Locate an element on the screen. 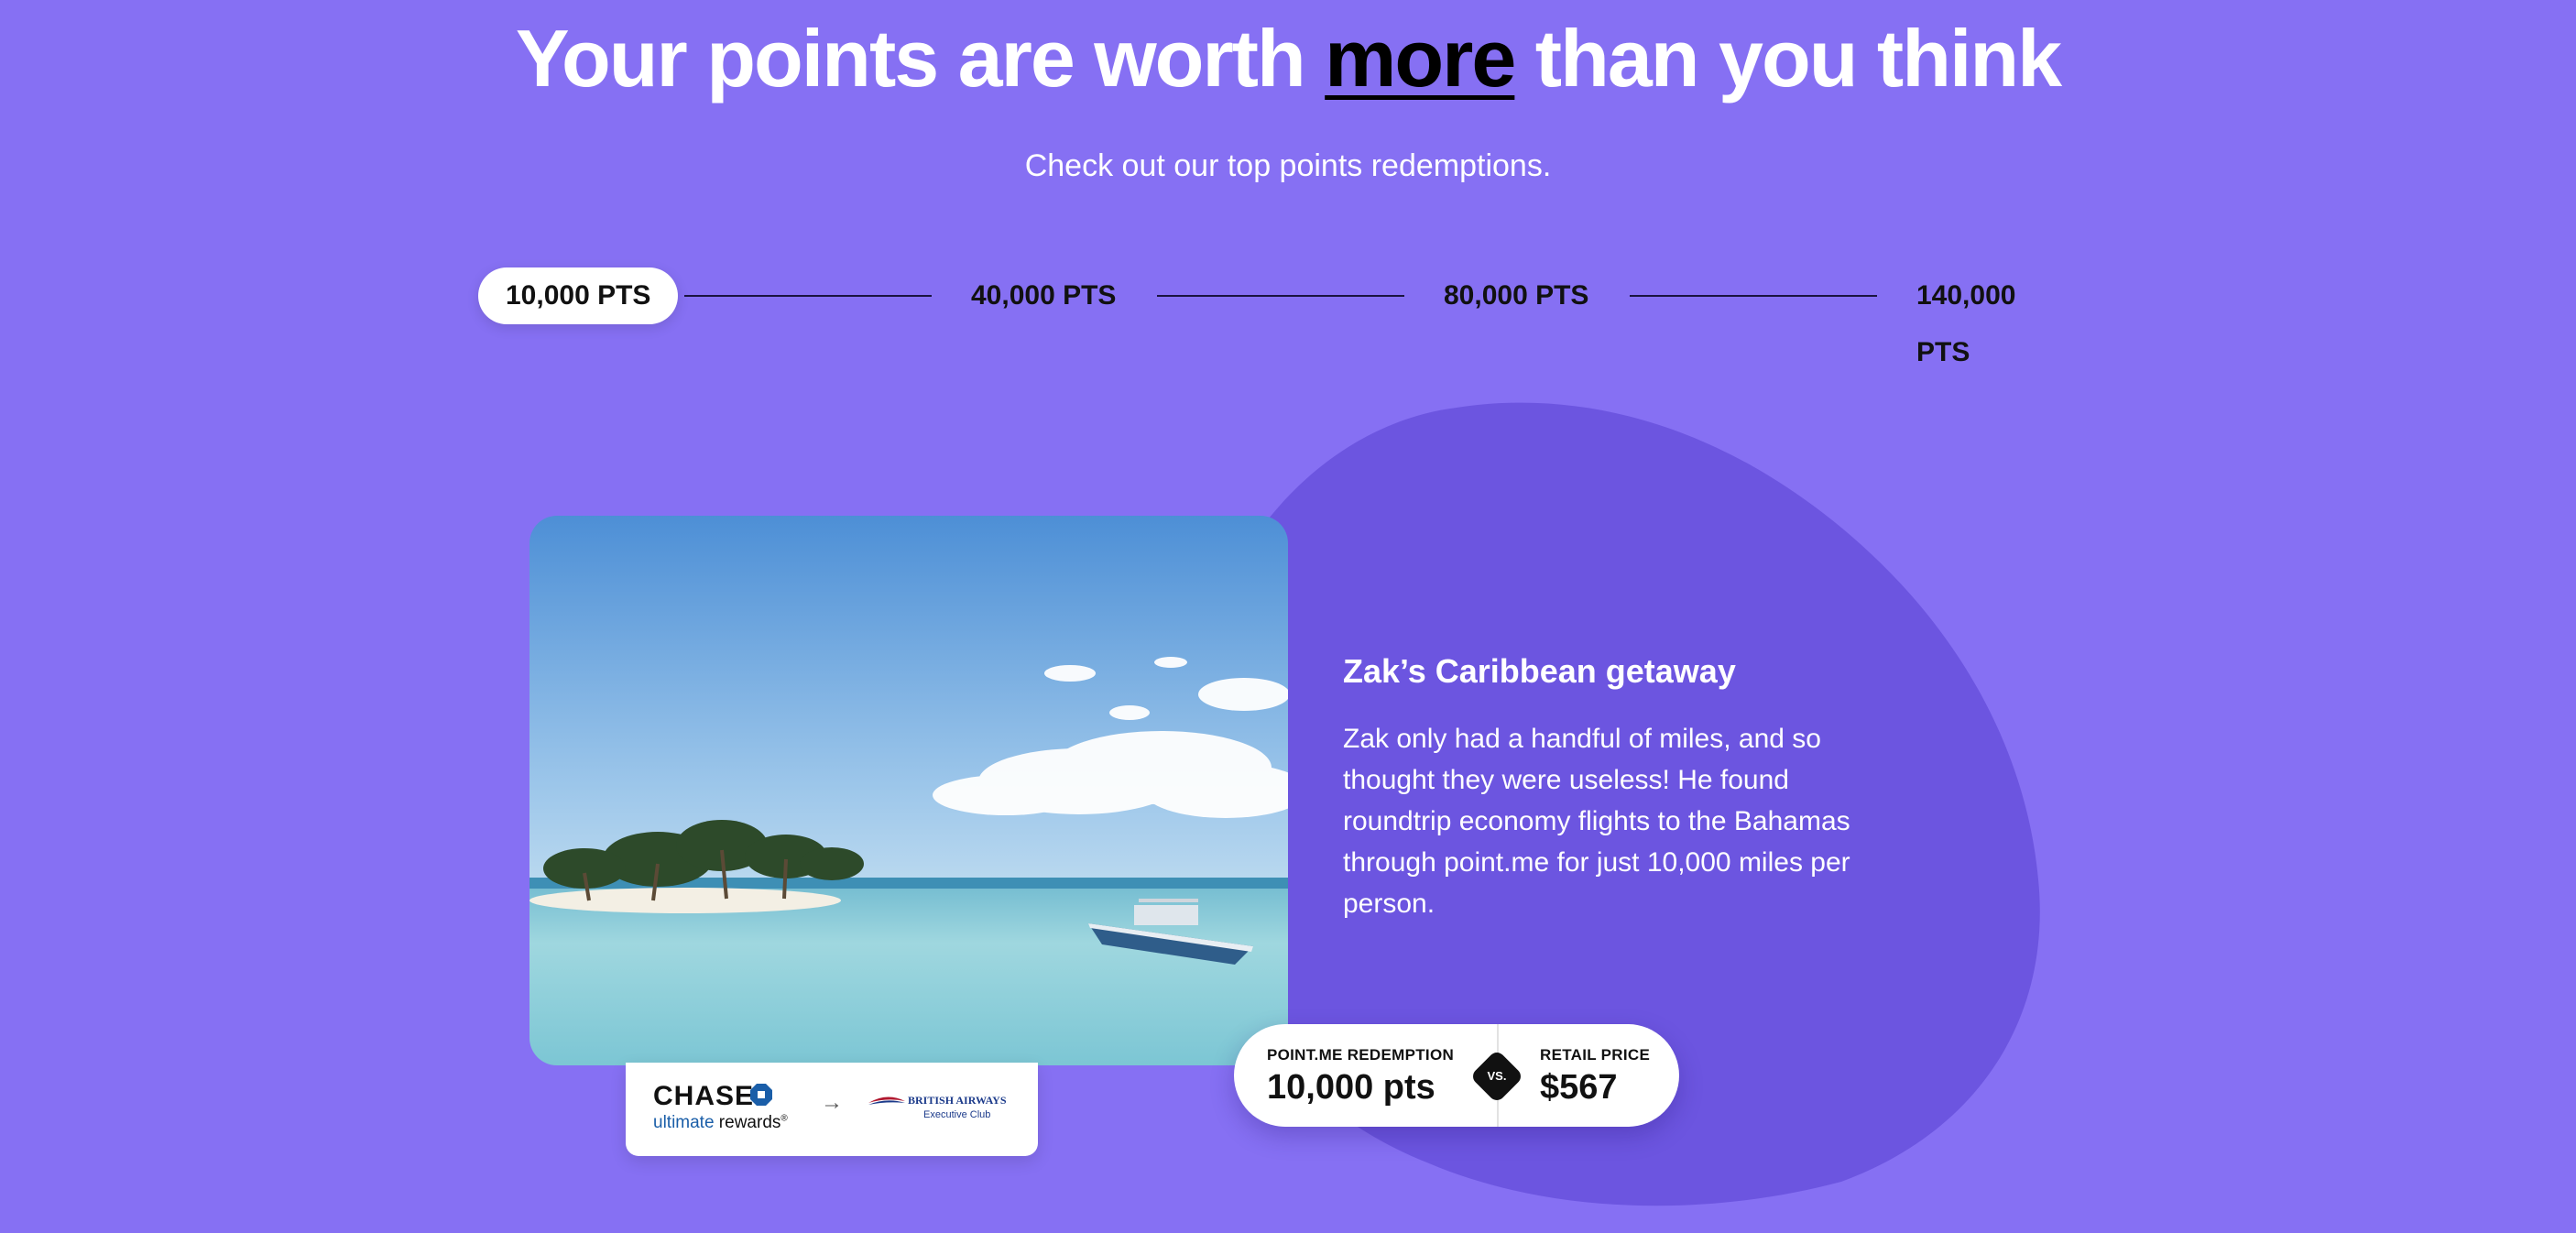  ultimate-rewards-label: ultimate rewards® is located at coordinates (721, 1122).